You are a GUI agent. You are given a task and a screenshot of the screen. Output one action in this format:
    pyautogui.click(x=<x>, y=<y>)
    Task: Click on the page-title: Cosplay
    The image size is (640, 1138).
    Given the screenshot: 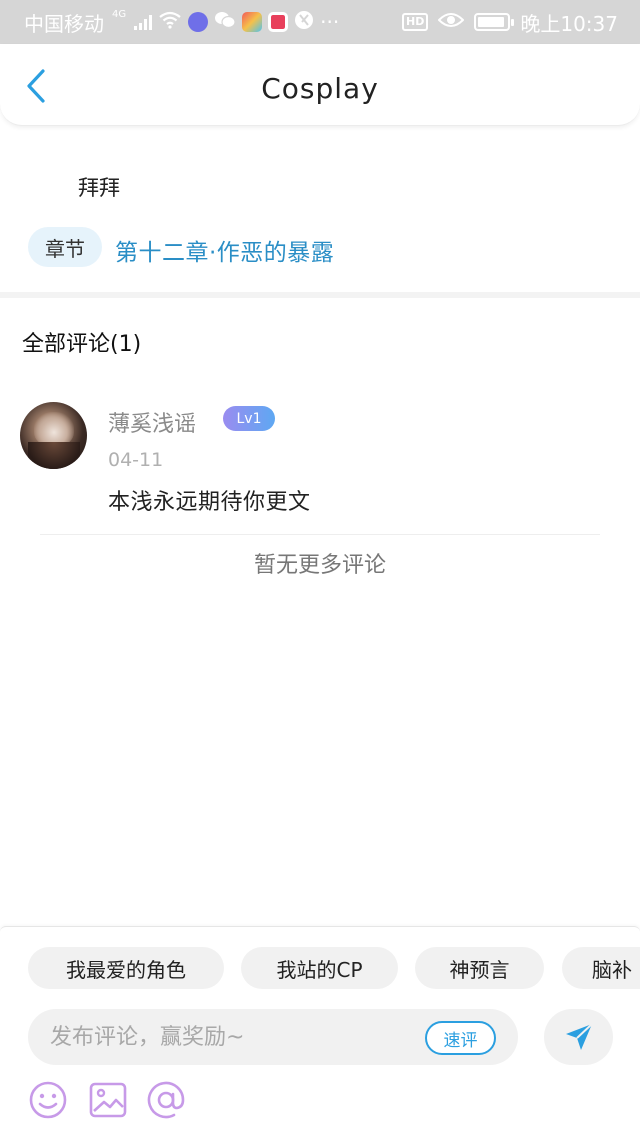 What is the action you would take?
    pyautogui.click(x=320, y=88)
    